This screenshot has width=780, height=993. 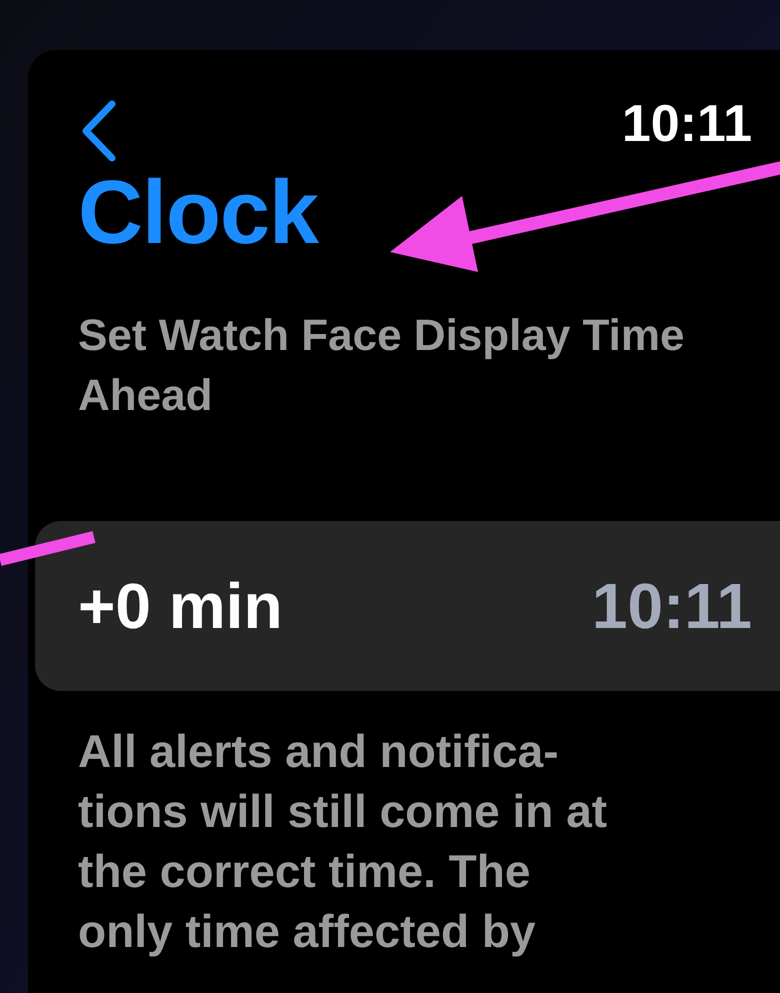 I want to click on page-title: Clock, so click(x=198, y=213).